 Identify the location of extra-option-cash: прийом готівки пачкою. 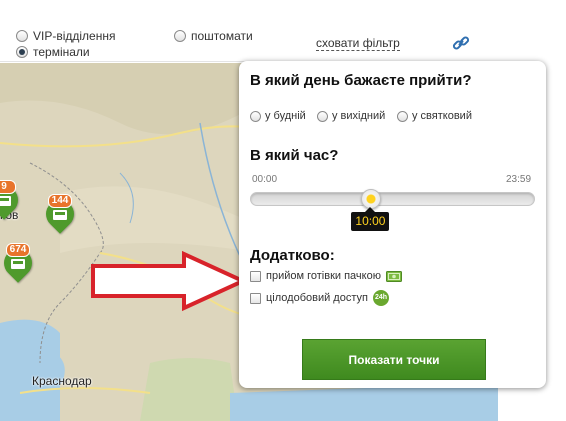
(326, 276).